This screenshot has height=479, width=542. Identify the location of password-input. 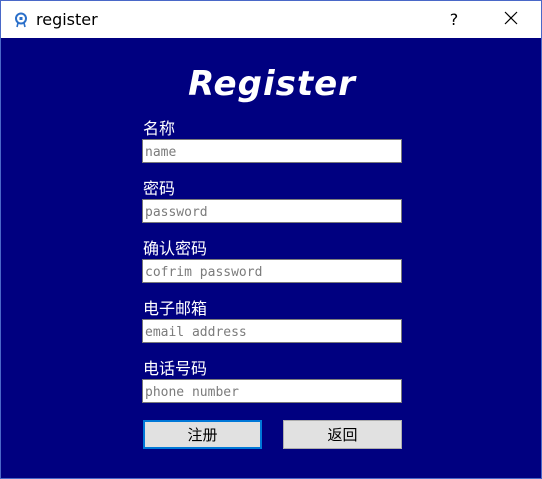
(272, 211).